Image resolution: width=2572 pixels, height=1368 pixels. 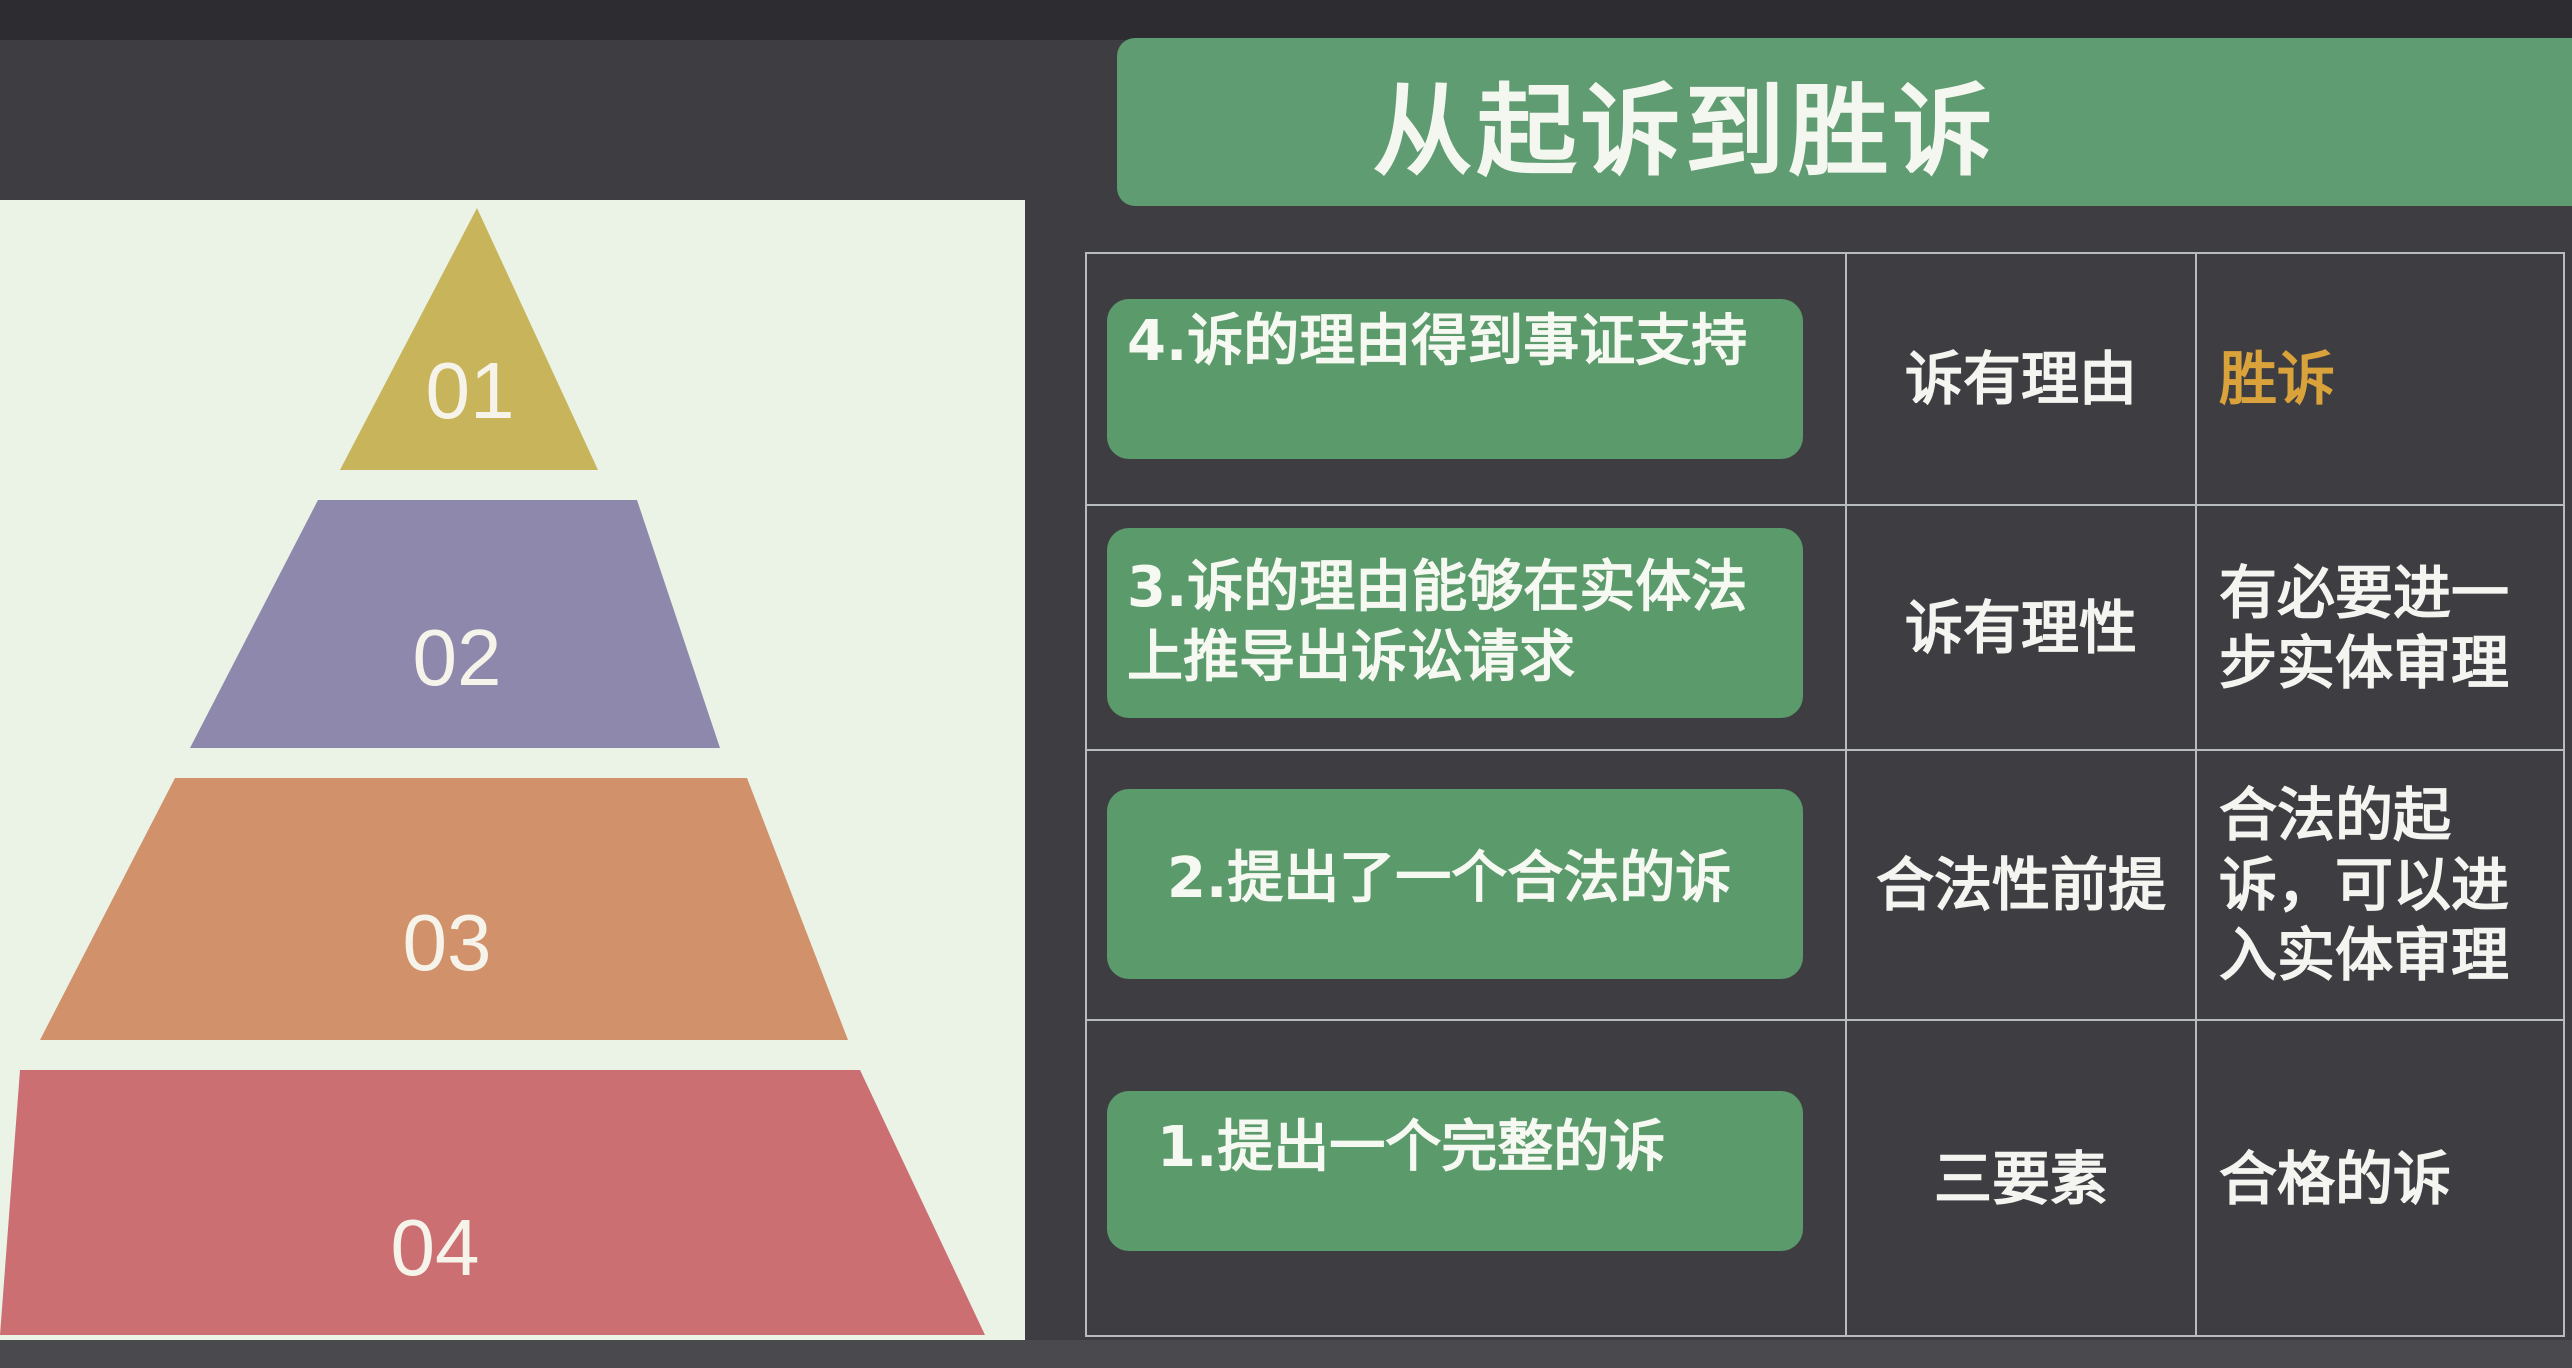 I want to click on result-cell: 合格的诉, so click(x=2382, y=1179).